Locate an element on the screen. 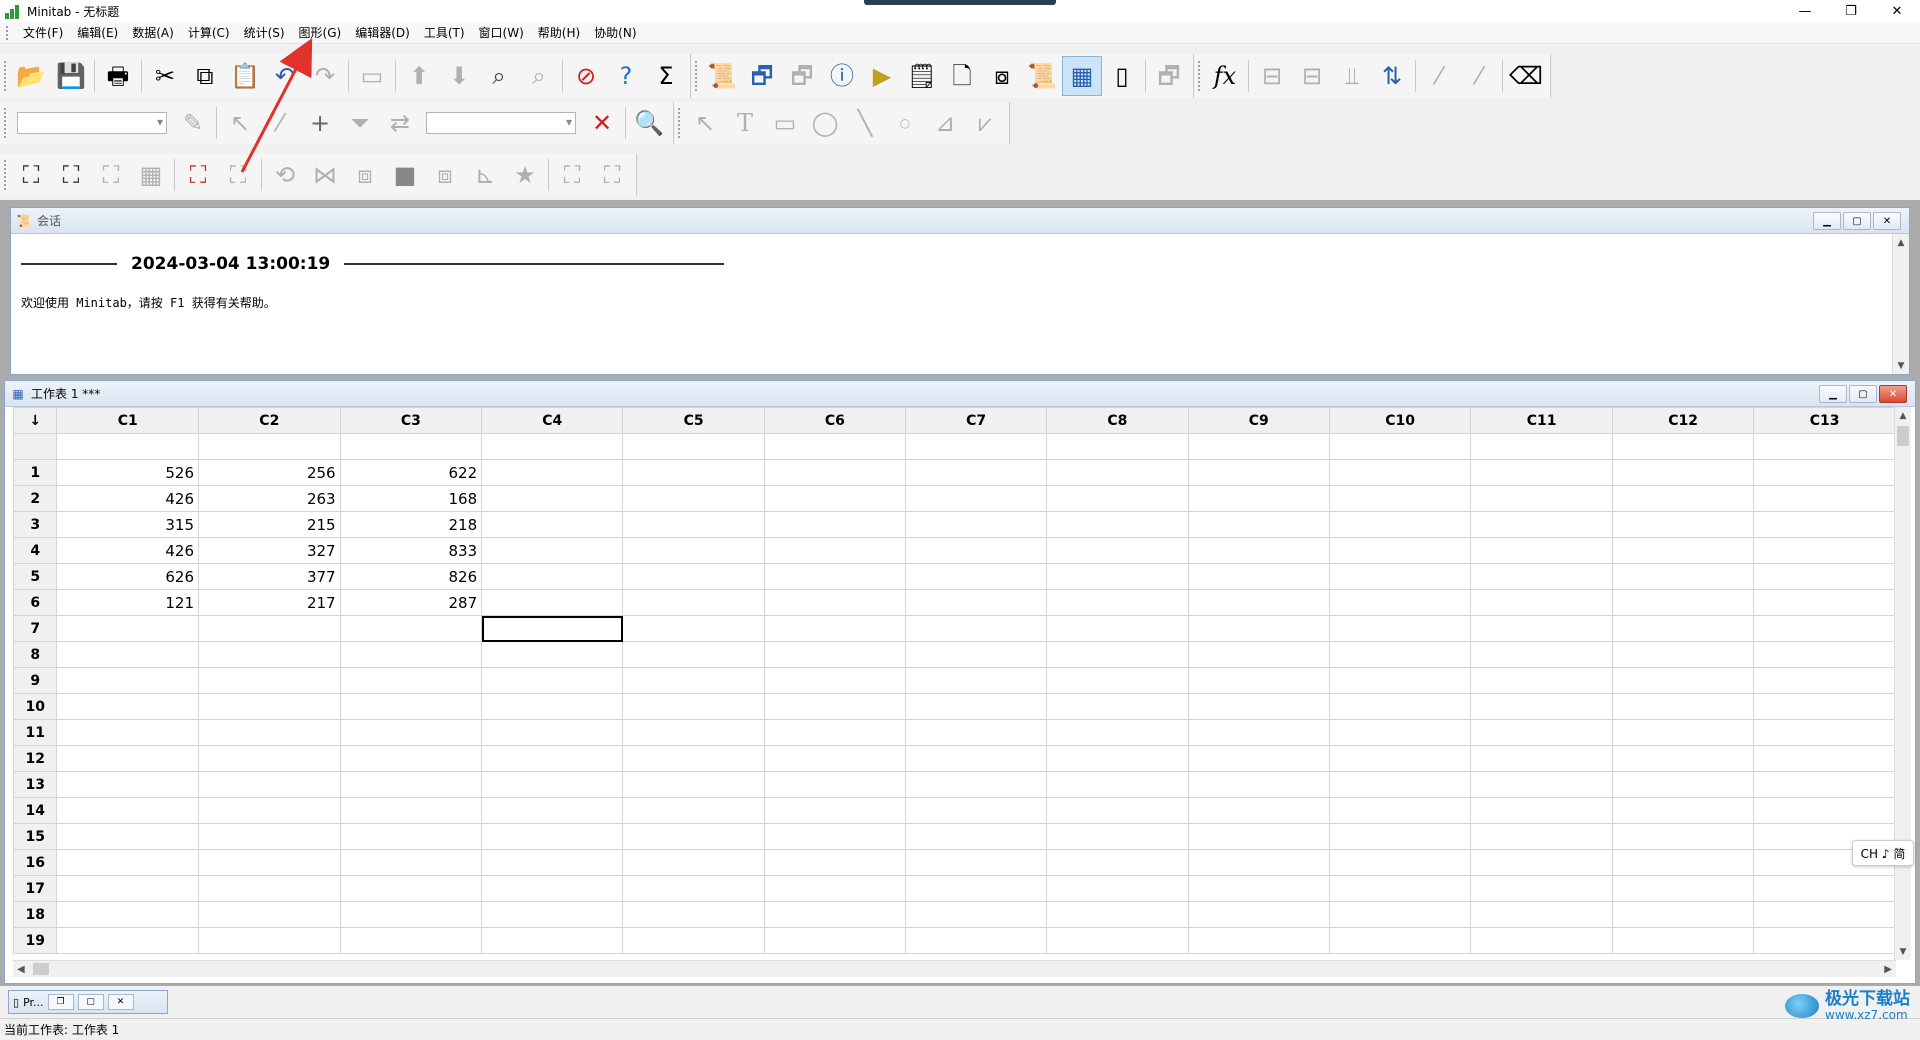  scroll-right-arrow-icon: ▶ is located at coordinates (1888, 969).